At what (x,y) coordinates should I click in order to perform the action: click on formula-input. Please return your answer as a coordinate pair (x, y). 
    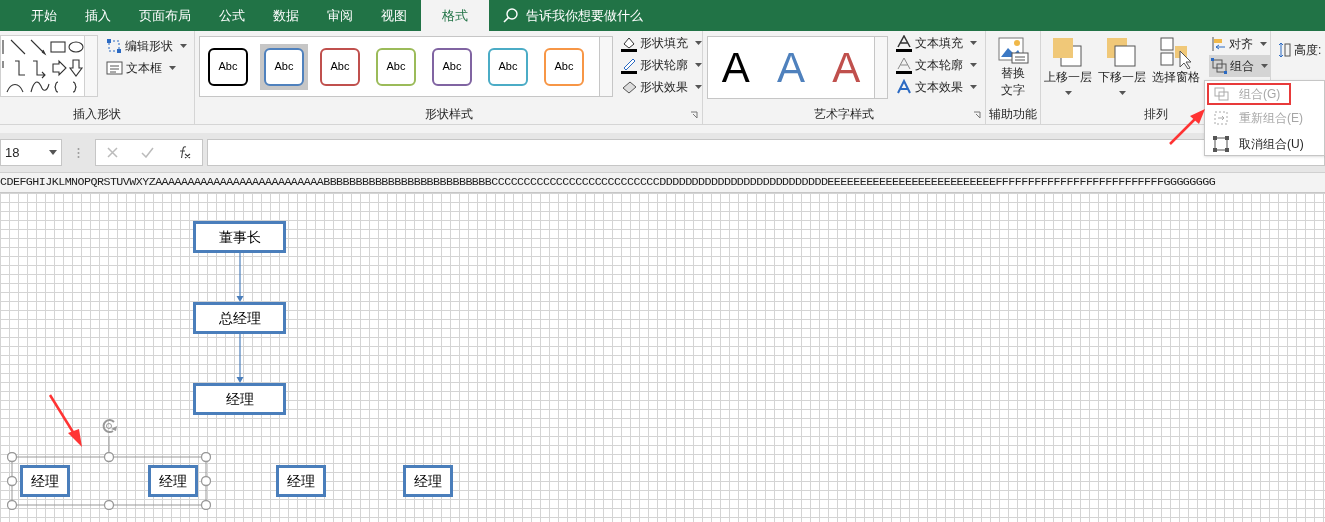
    Looking at the image, I should click on (766, 152).